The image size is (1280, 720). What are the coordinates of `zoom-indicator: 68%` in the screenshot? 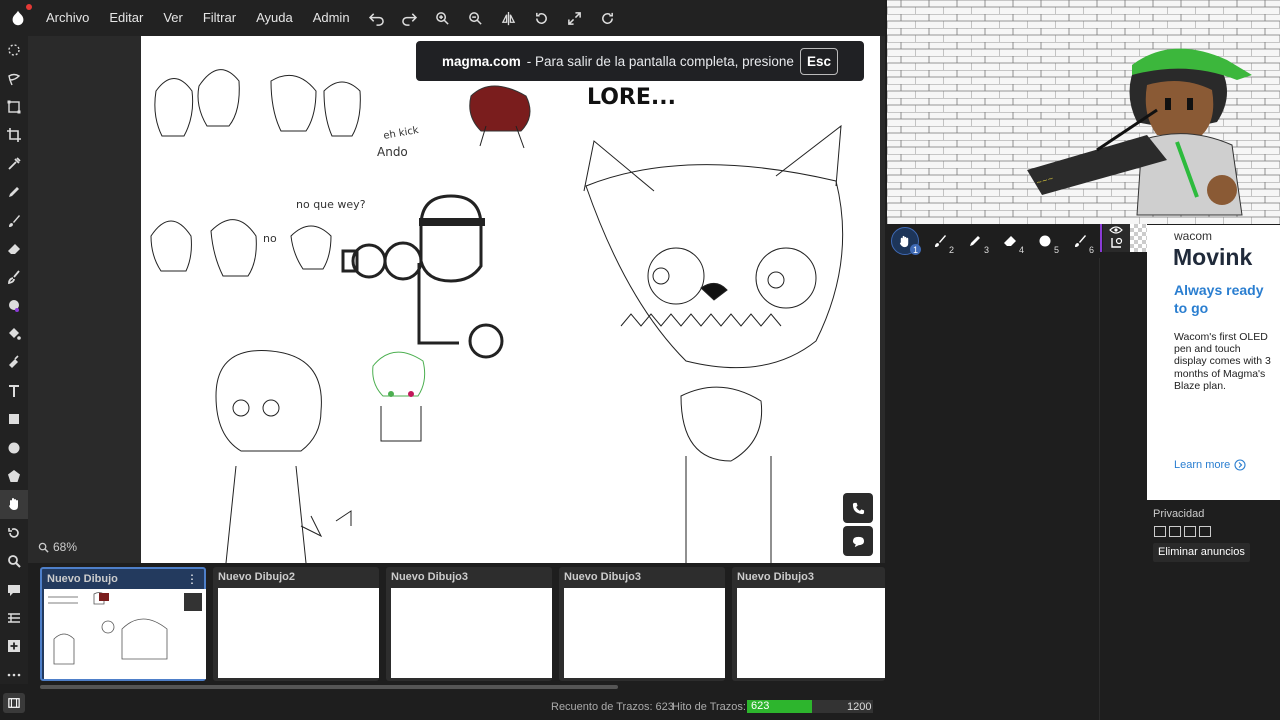 It's located at (57, 547).